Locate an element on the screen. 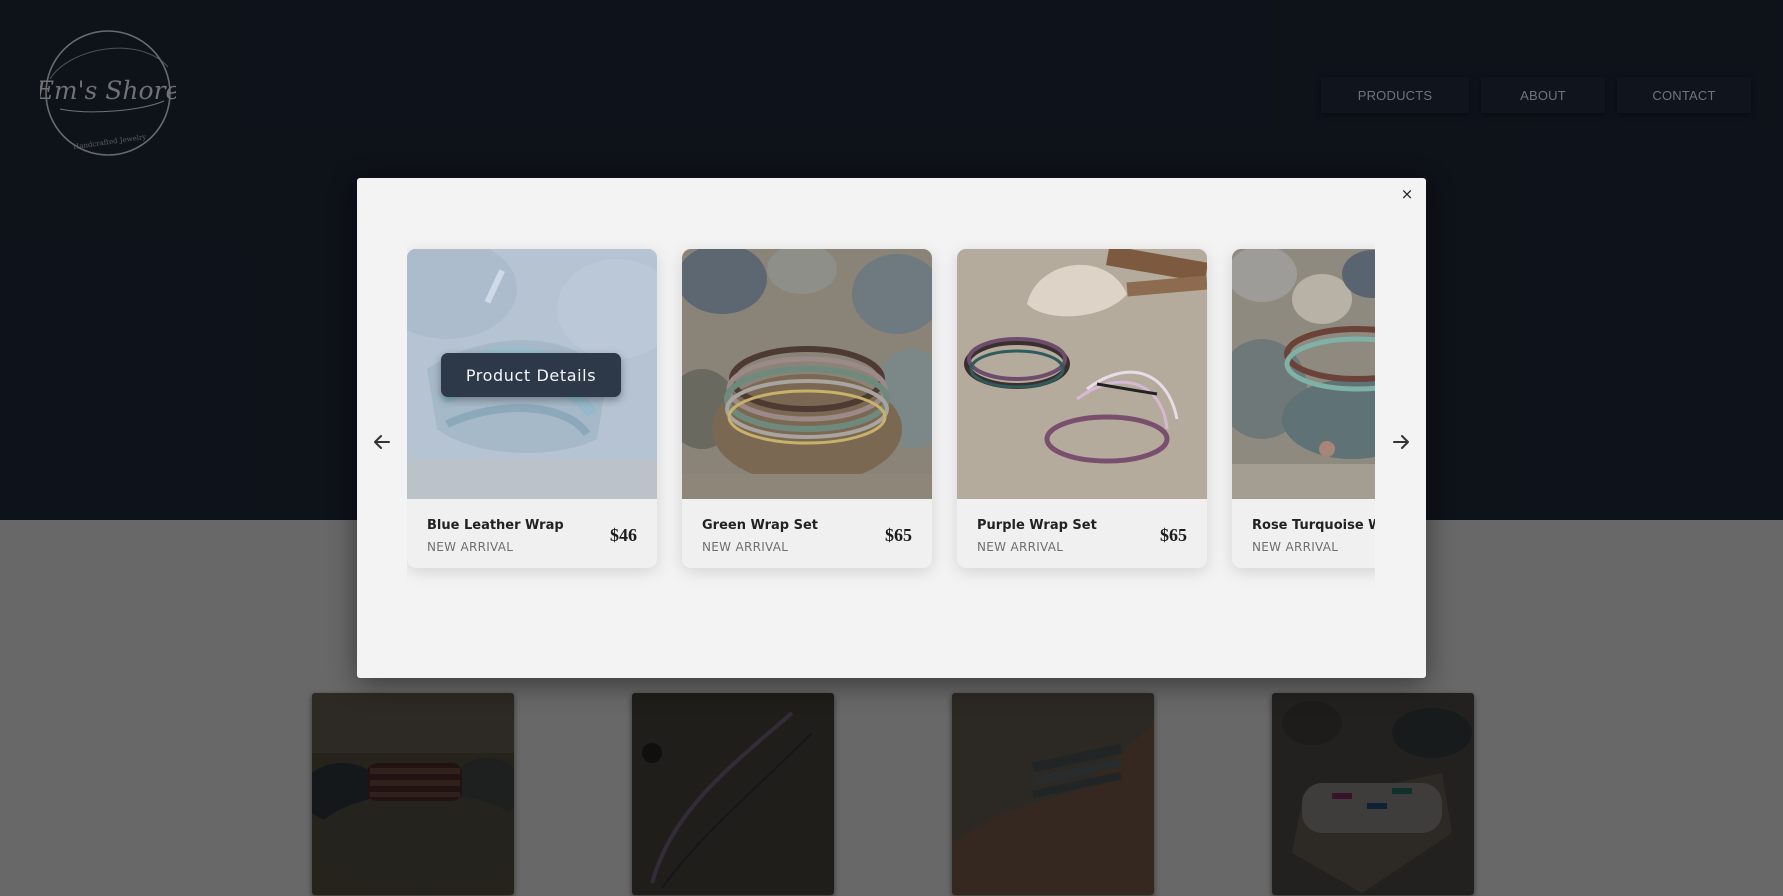  card-info: Rose Turquoise Wrap NEW ARRIVAL is located at coordinates (1303, 533).